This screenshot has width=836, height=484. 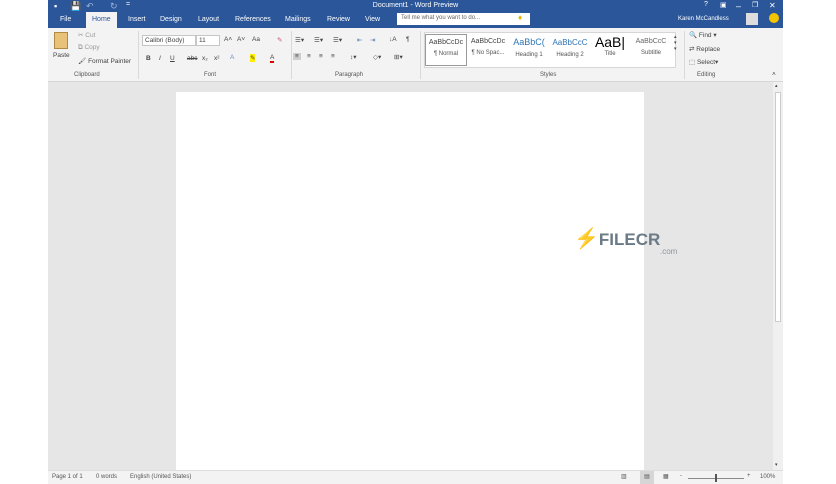 What do you see at coordinates (617, 239) in the screenshot?
I see `watermark-logo: ⚡FILECR` at bounding box center [617, 239].